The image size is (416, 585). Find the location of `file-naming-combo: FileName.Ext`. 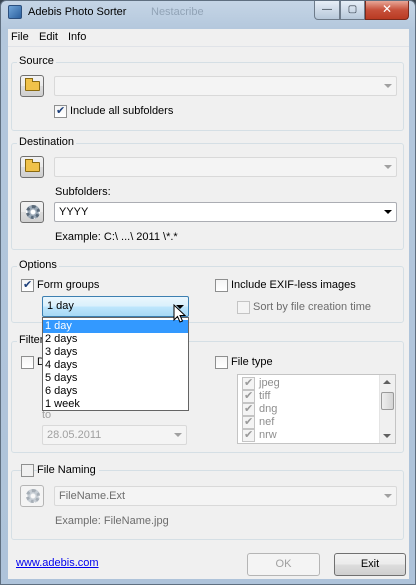

file-naming-combo: FileName.Ext is located at coordinates (225, 496).